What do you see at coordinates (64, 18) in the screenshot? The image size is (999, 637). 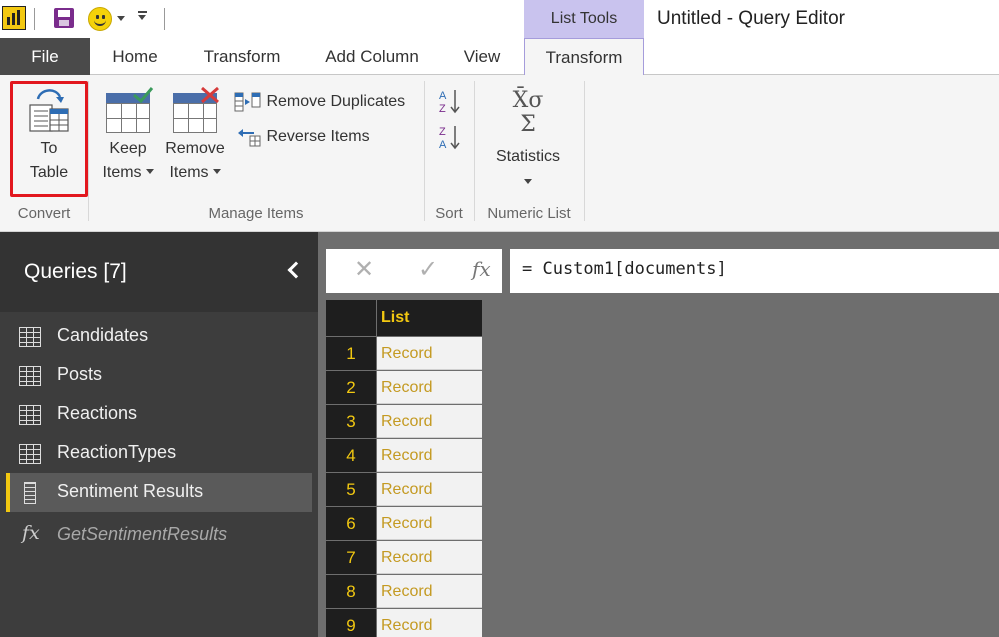 I see `save-icon` at bounding box center [64, 18].